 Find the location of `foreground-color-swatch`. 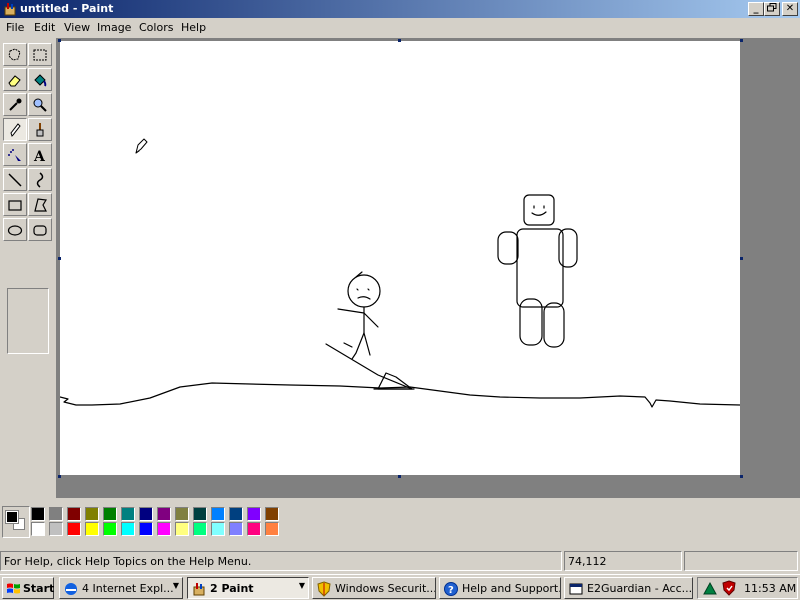

foreground-color-swatch is located at coordinates (12, 517).